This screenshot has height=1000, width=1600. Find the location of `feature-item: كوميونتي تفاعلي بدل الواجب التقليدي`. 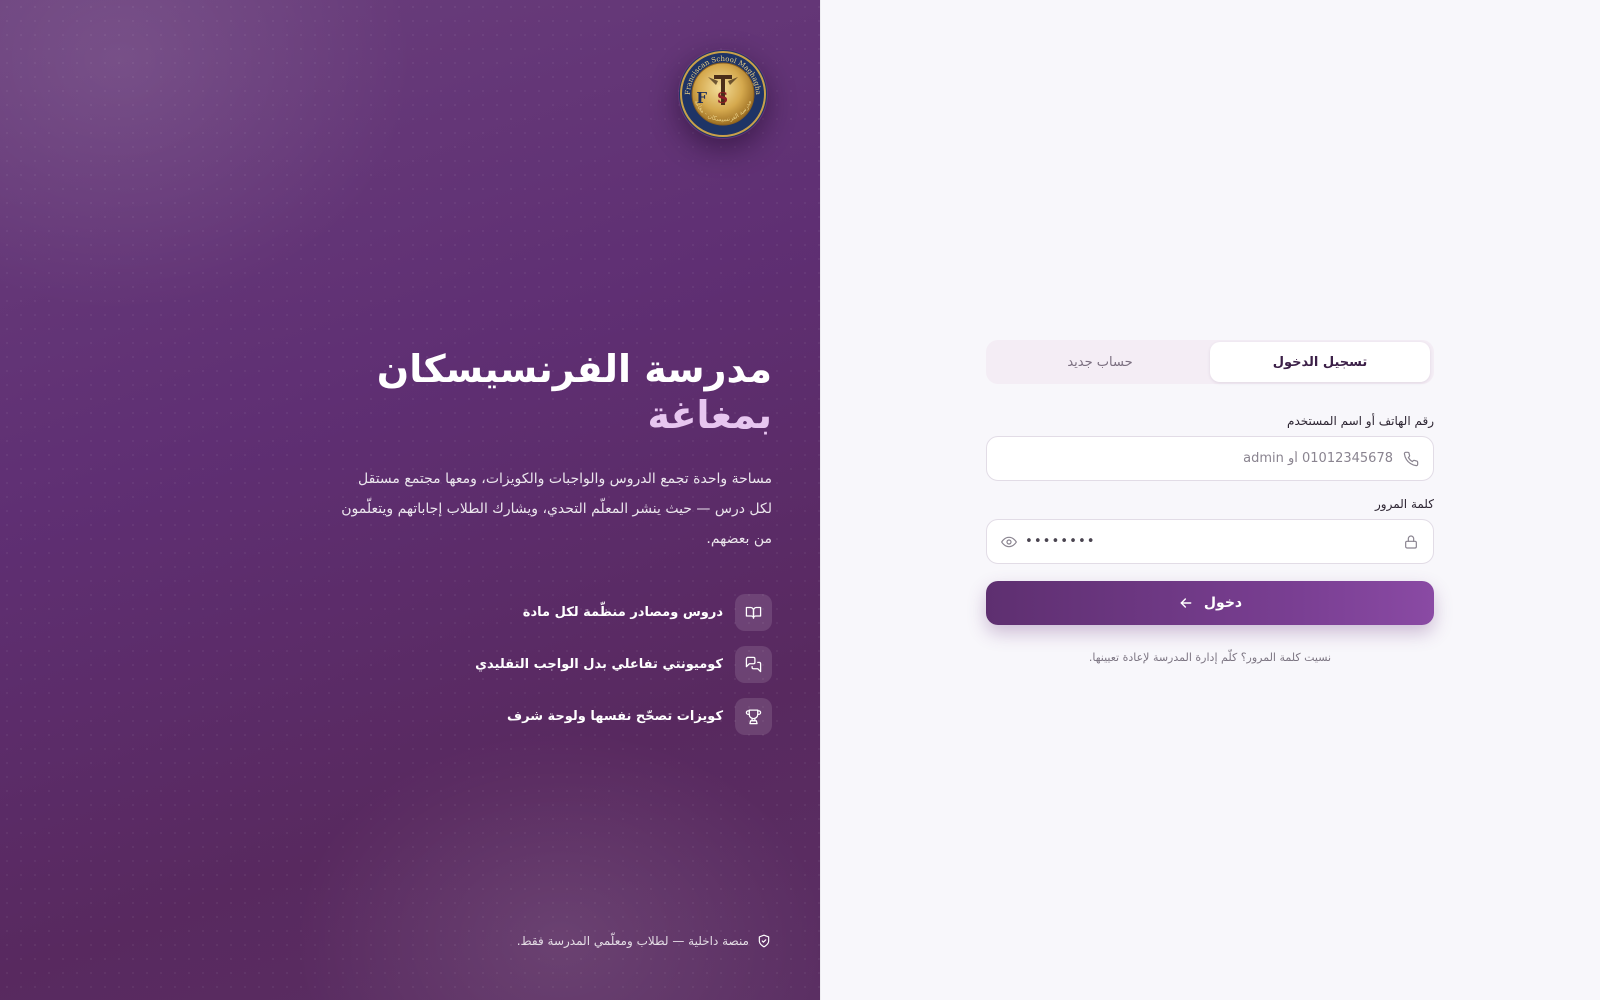

feature-item: كوميونتي تفاعلي بدل الواجب التقليدي is located at coordinates (562, 664).